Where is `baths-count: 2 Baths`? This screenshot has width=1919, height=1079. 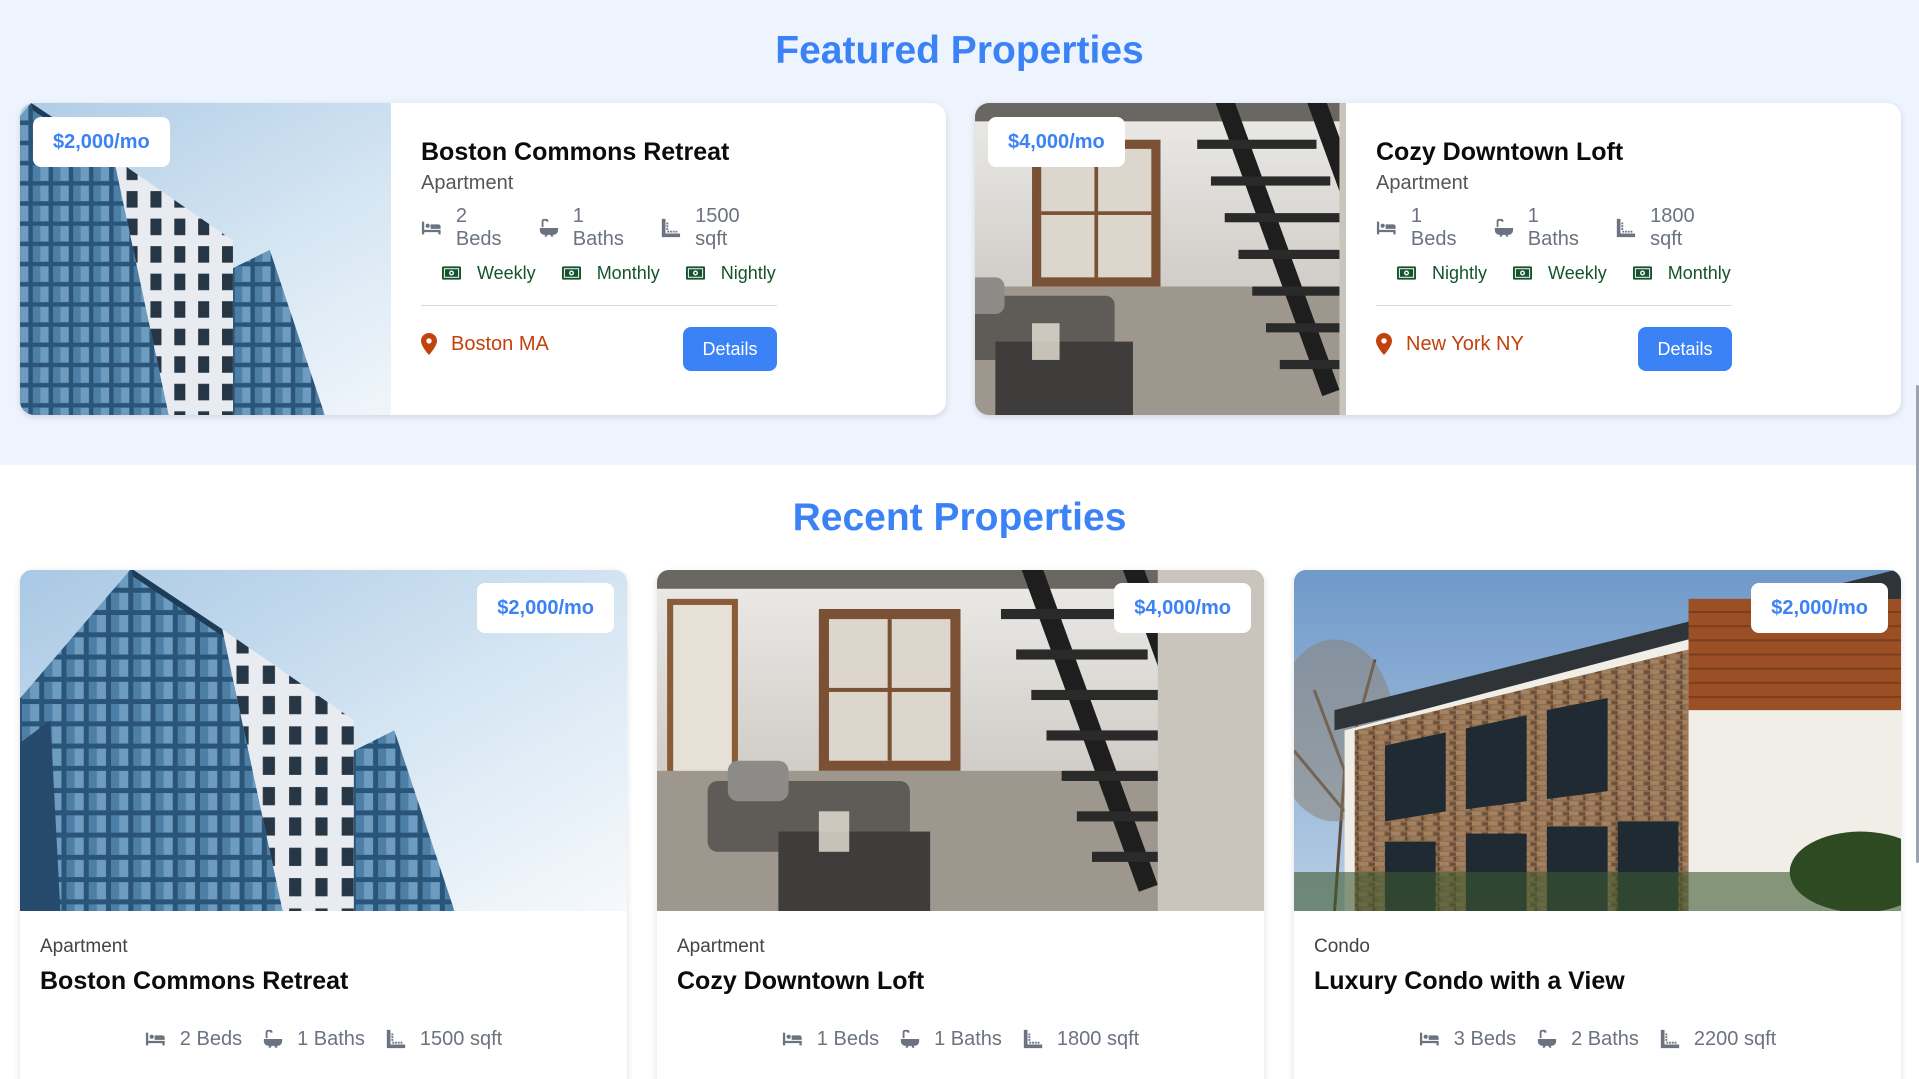
baths-count: 2 Baths is located at coordinates (1605, 1038).